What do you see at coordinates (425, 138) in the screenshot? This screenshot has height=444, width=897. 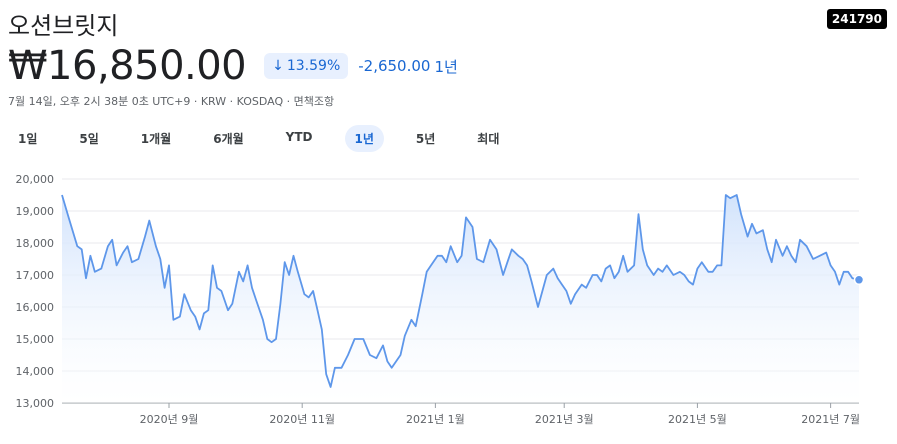 I see `range-tab-6: 5년` at bounding box center [425, 138].